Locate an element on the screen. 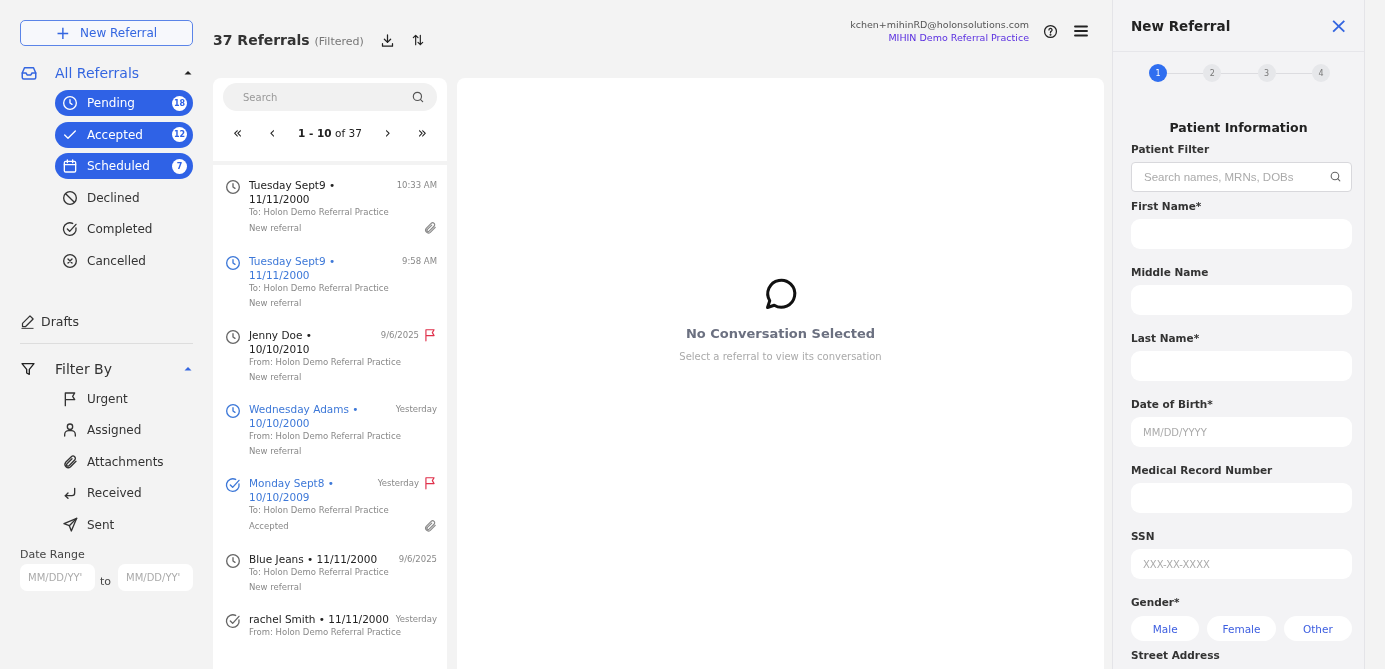 The height and width of the screenshot is (669, 1385). filter-option: Urgent is located at coordinates (124, 398).